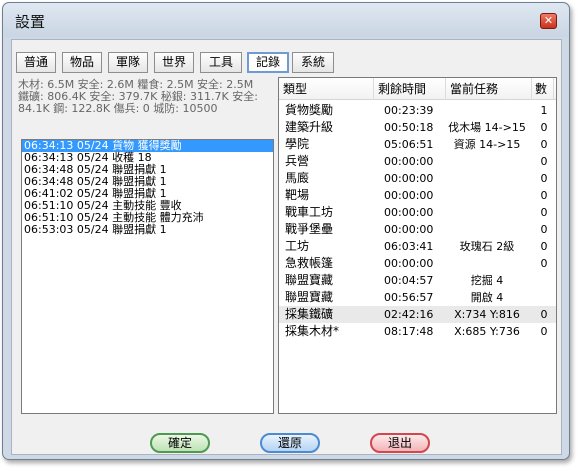 The height and width of the screenshot is (470, 578). Describe the element at coordinates (82, 62) in the screenshot. I see `tab-items: 物品` at that location.